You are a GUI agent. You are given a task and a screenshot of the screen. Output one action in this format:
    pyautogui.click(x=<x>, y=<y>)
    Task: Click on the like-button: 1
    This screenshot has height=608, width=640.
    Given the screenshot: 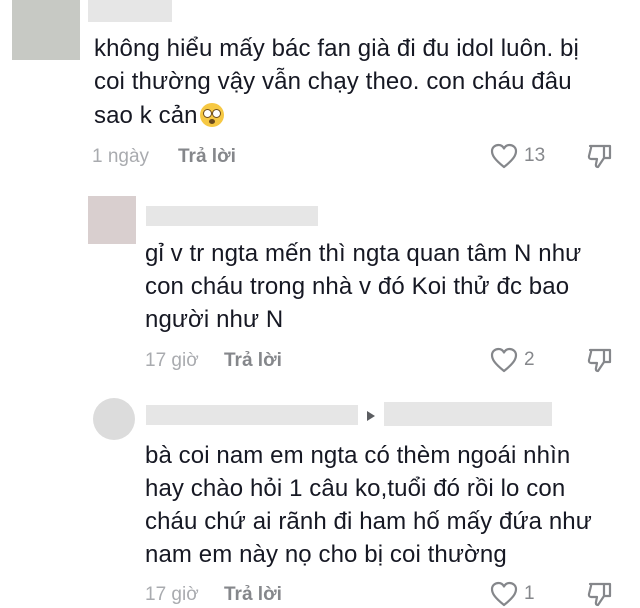 What is the action you would take?
    pyautogui.click(x=512, y=594)
    